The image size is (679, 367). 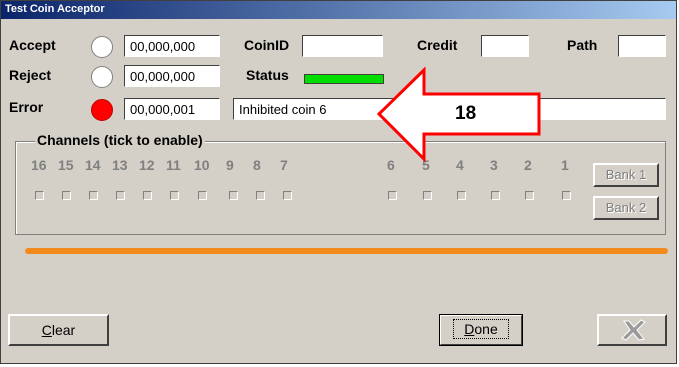 I want to click on channel-12-checkbox, so click(x=147, y=195).